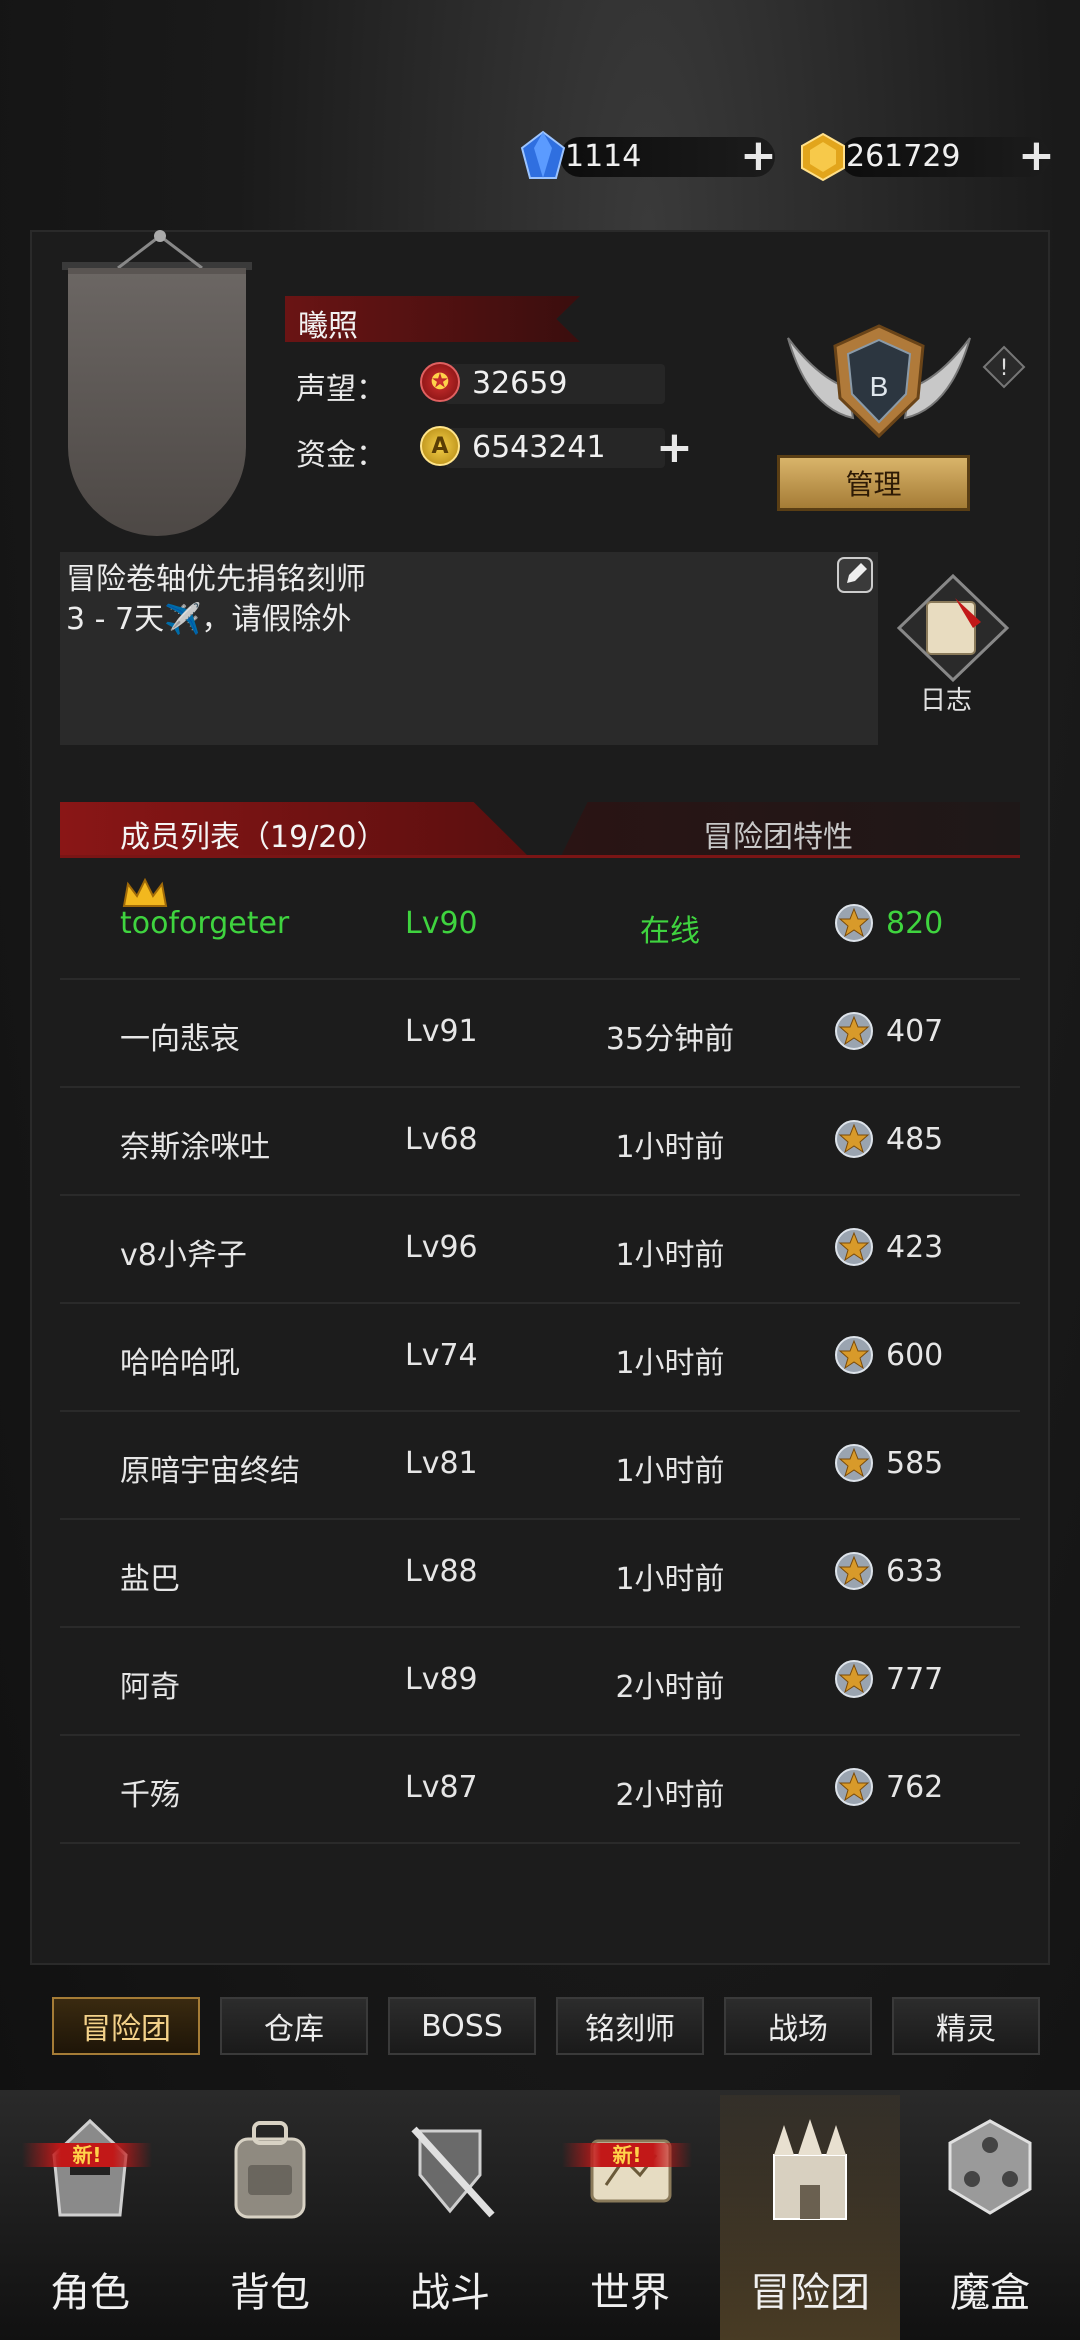  What do you see at coordinates (915, 1139) in the screenshot?
I see `member-points: 485` at bounding box center [915, 1139].